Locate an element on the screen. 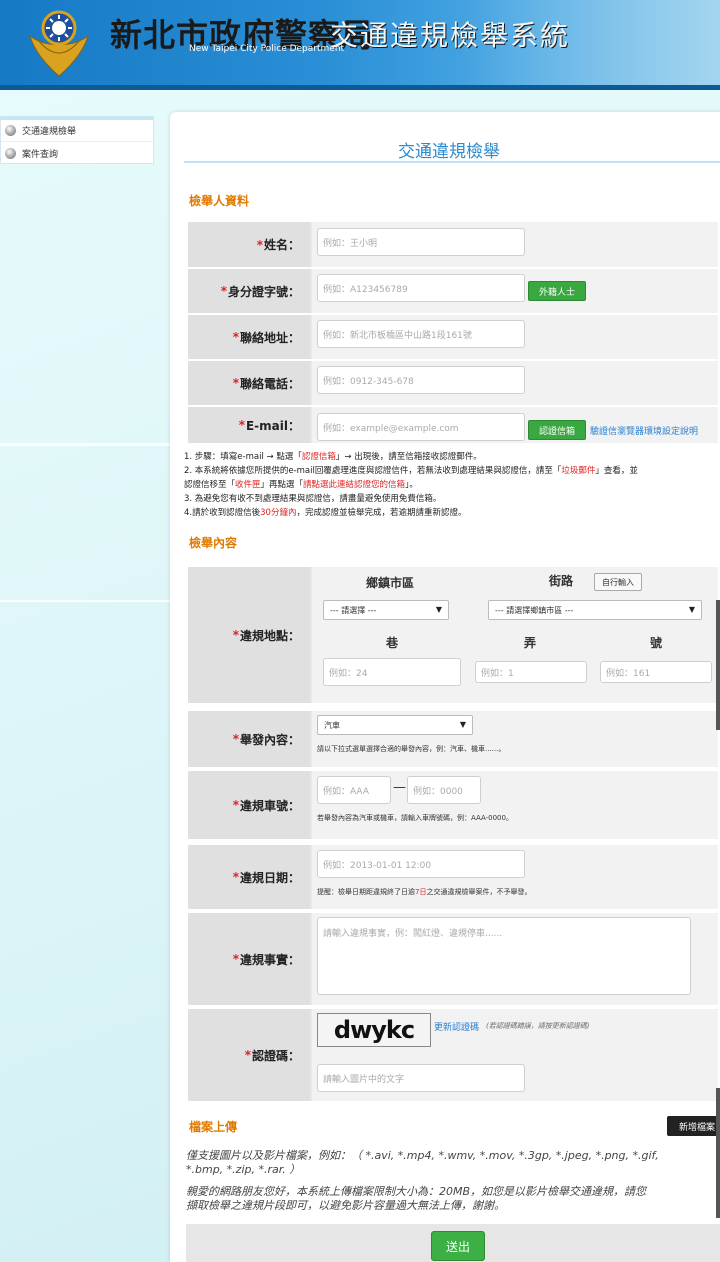 The width and height of the screenshot is (720, 1262). field-label-id: * 身分證字號： is located at coordinates (249, 291).